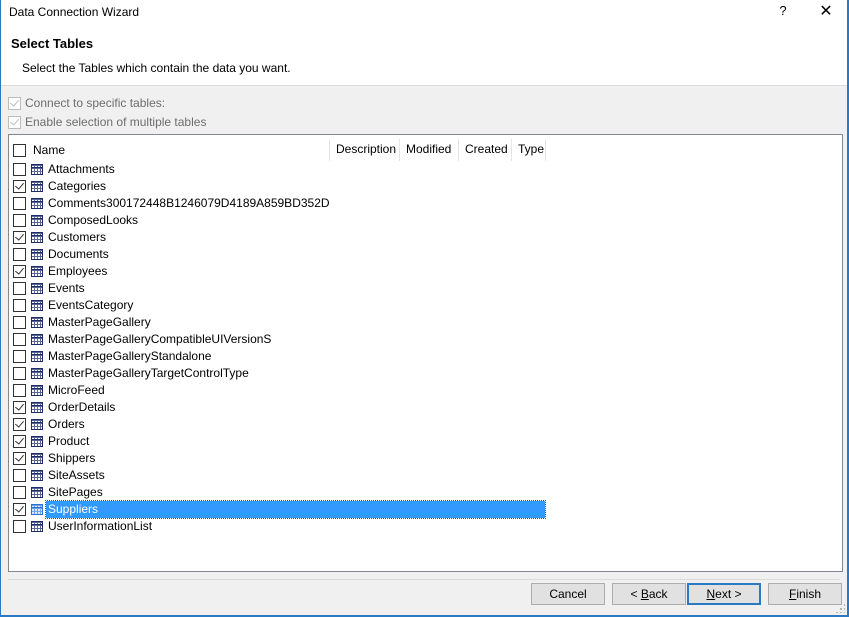  What do you see at coordinates (568, 594) in the screenshot?
I see `cancel-button: Cancel` at bounding box center [568, 594].